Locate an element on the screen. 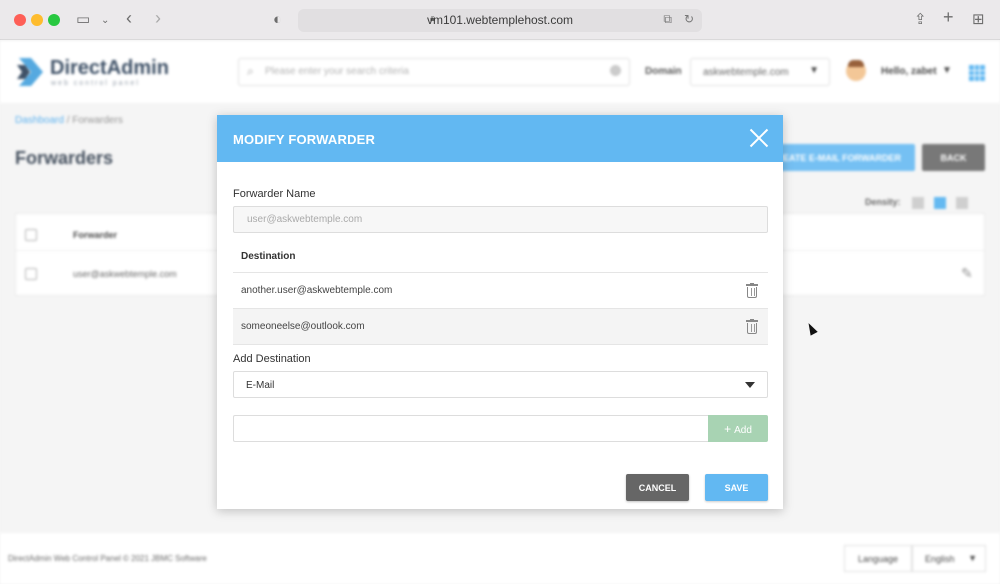 This screenshot has height=584, width=1000. reload-icon: ↻ is located at coordinates (689, 19).